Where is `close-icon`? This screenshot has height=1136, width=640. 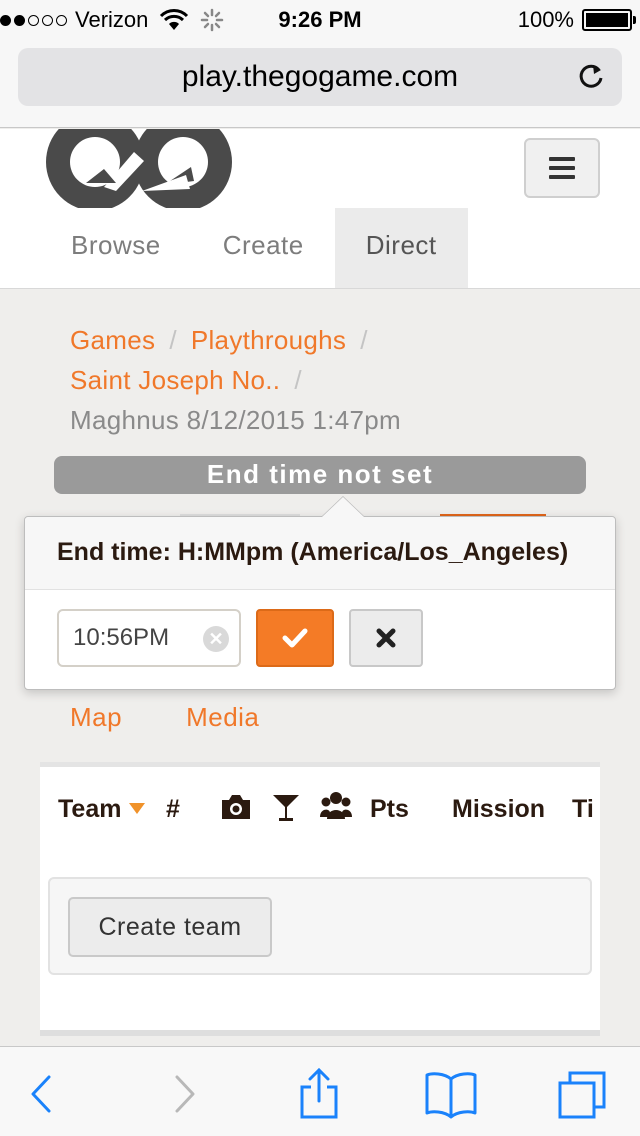
close-icon is located at coordinates (386, 638).